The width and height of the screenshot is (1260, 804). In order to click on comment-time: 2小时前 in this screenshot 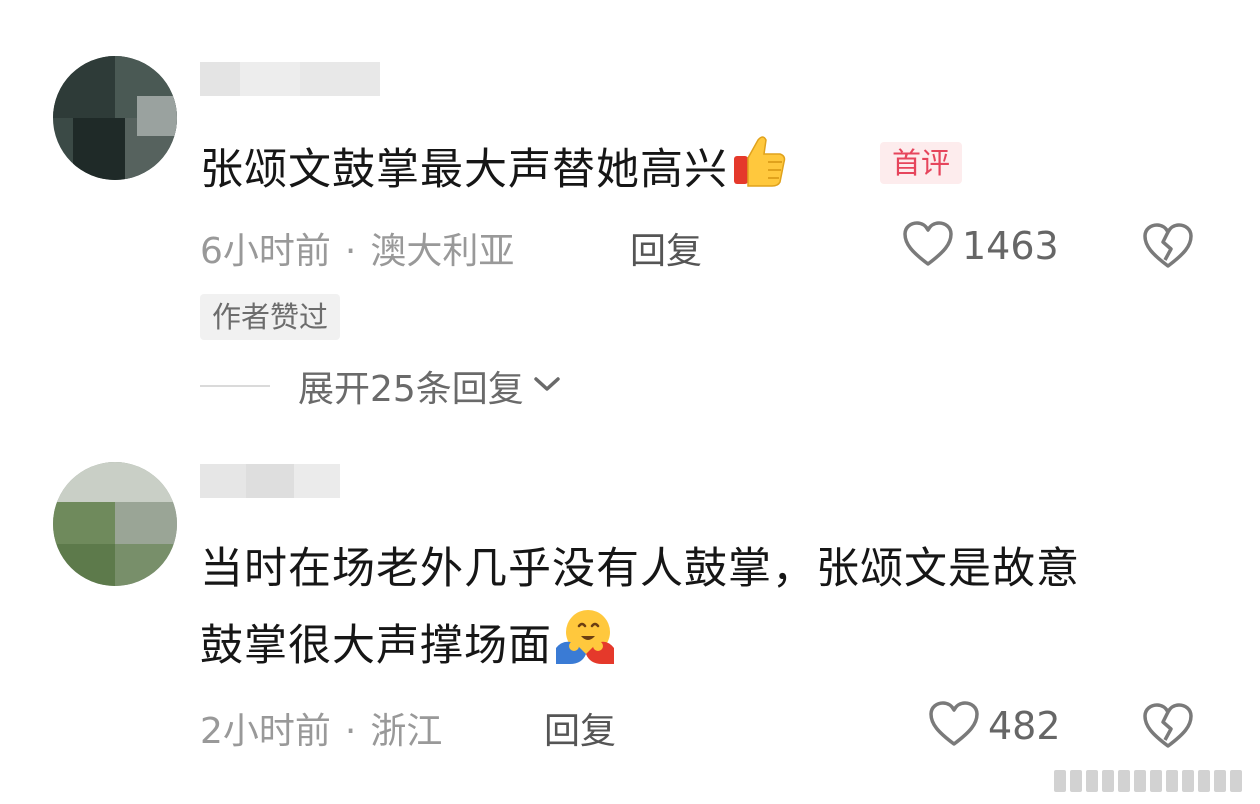, I will do `click(265, 731)`.